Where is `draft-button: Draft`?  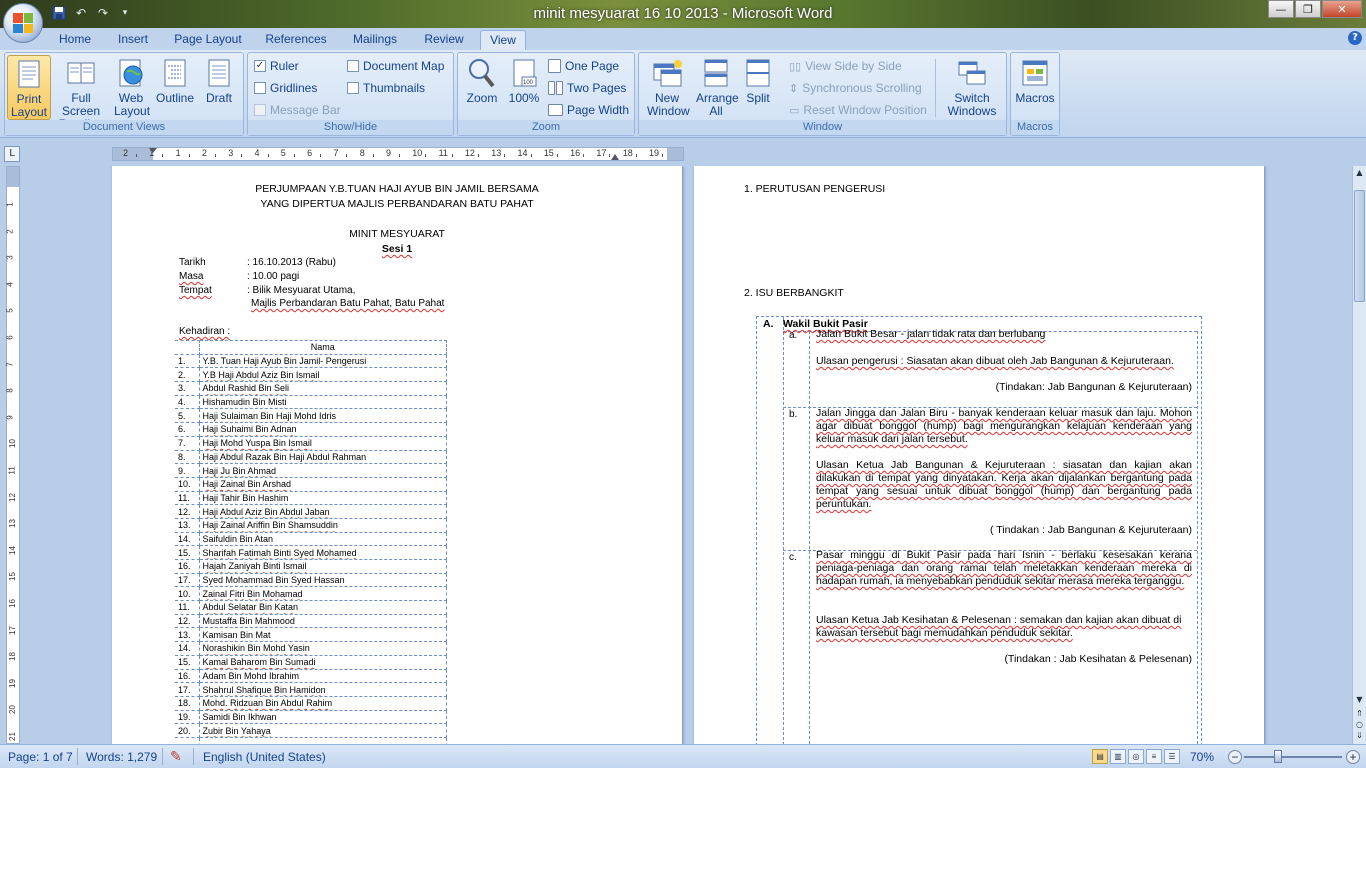 draft-button: Draft is located at coordinates (219, 87).